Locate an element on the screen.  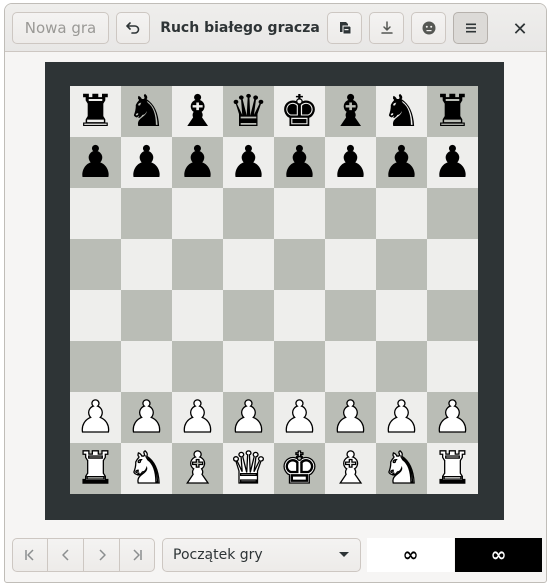
square-d1: ♛ is located at coordinates (248, 468).